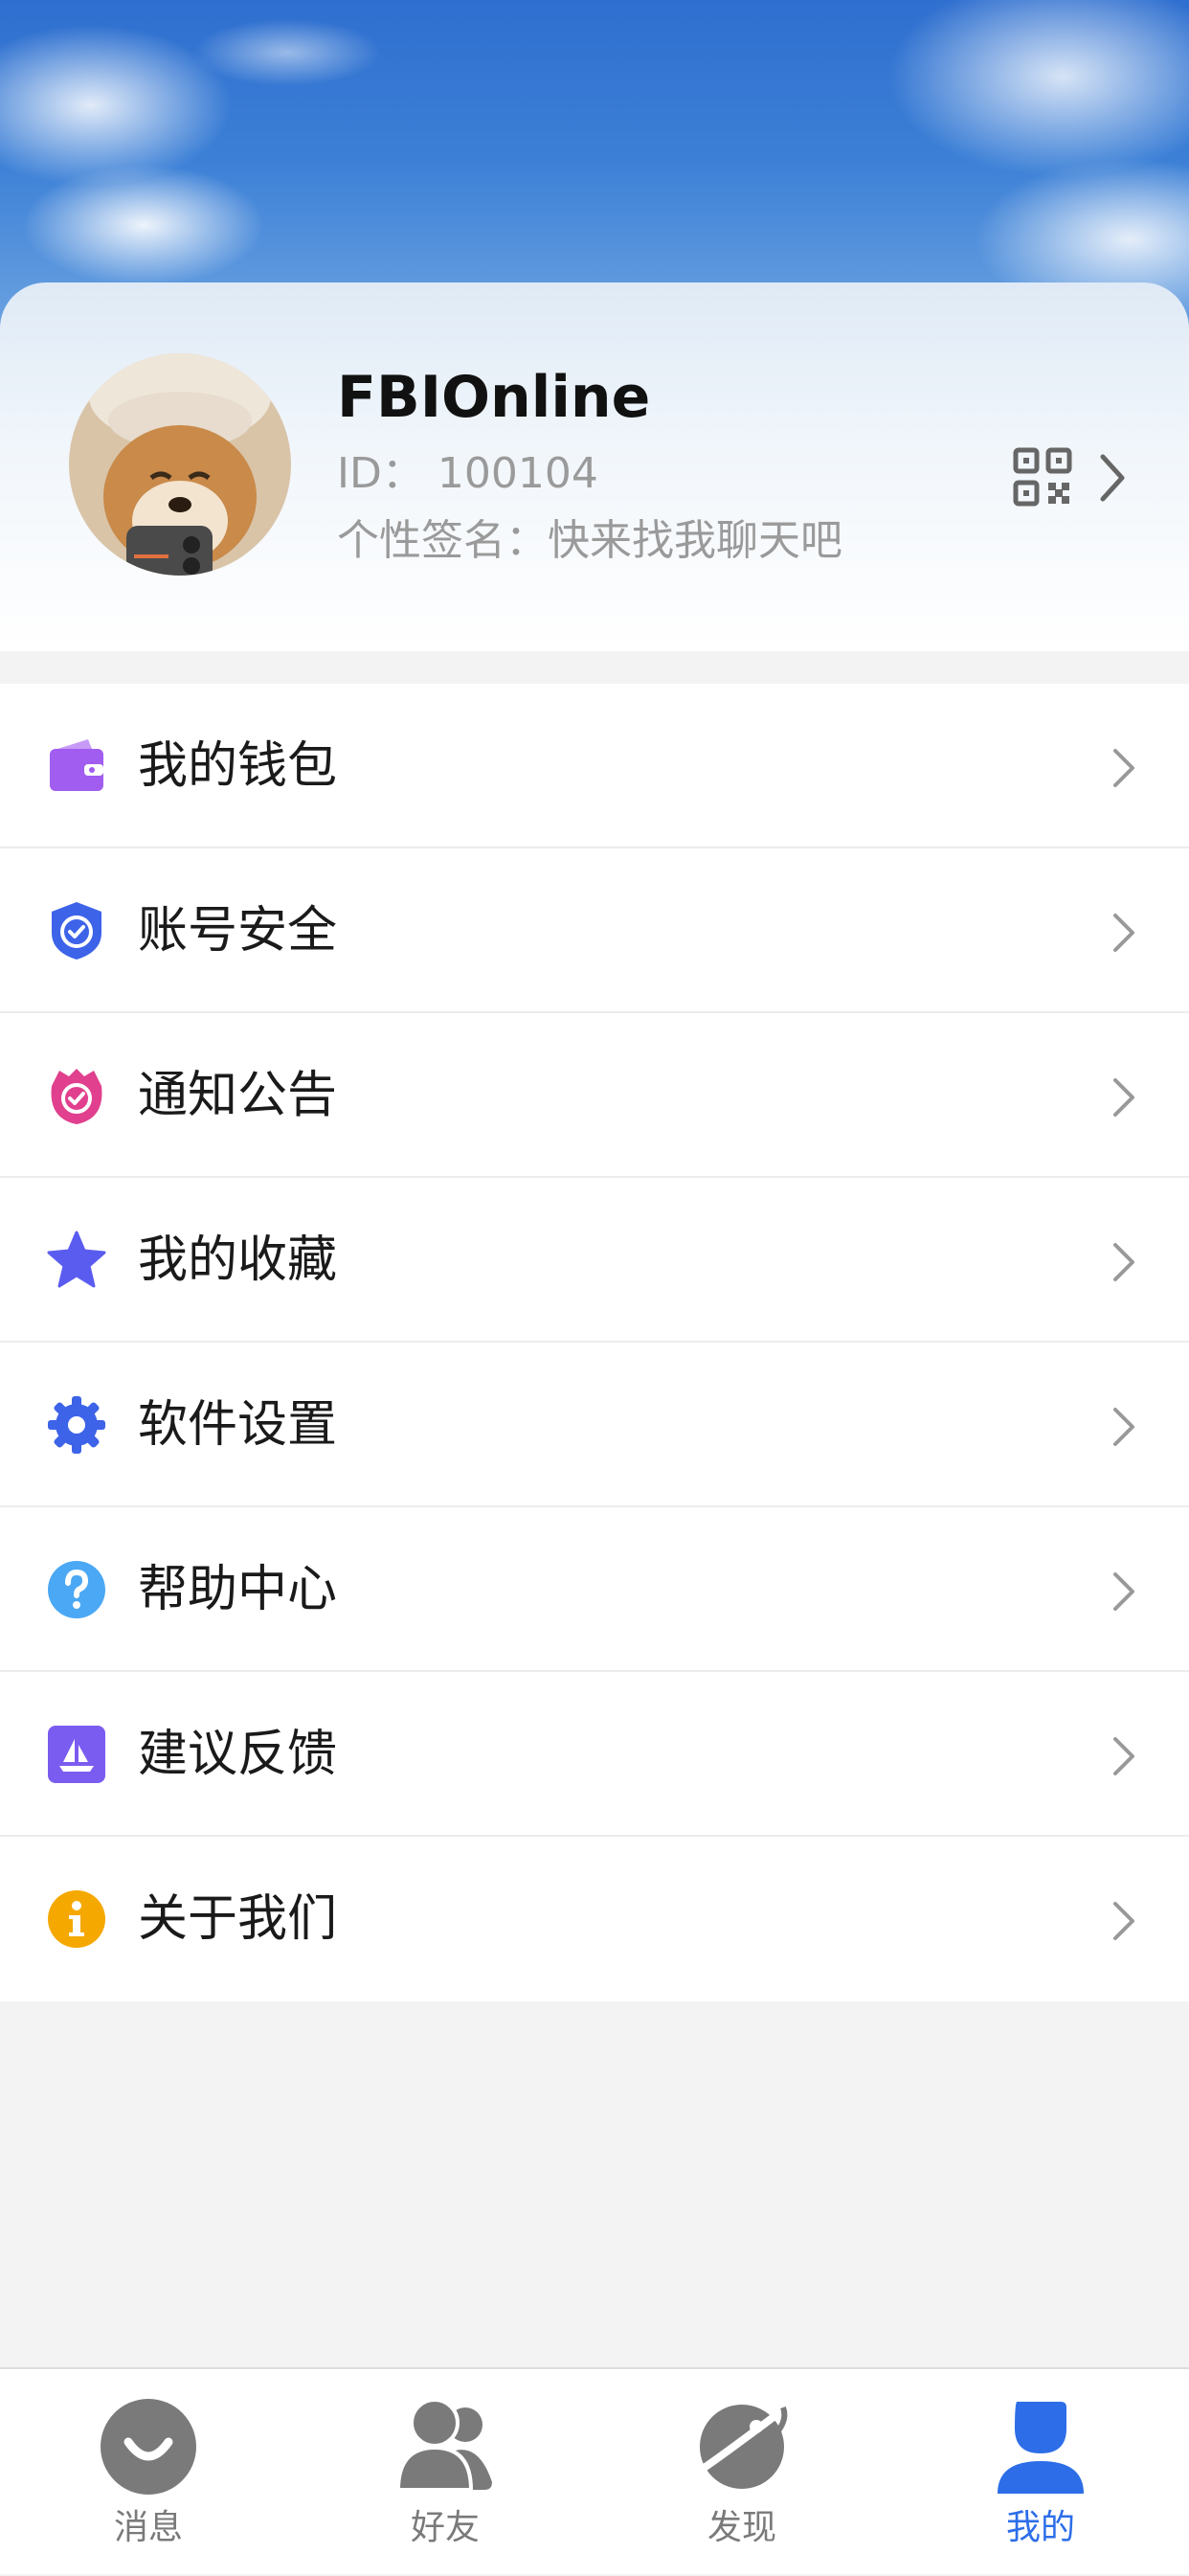  I want to click on tab-discover: 发现, so click(742, 2472).